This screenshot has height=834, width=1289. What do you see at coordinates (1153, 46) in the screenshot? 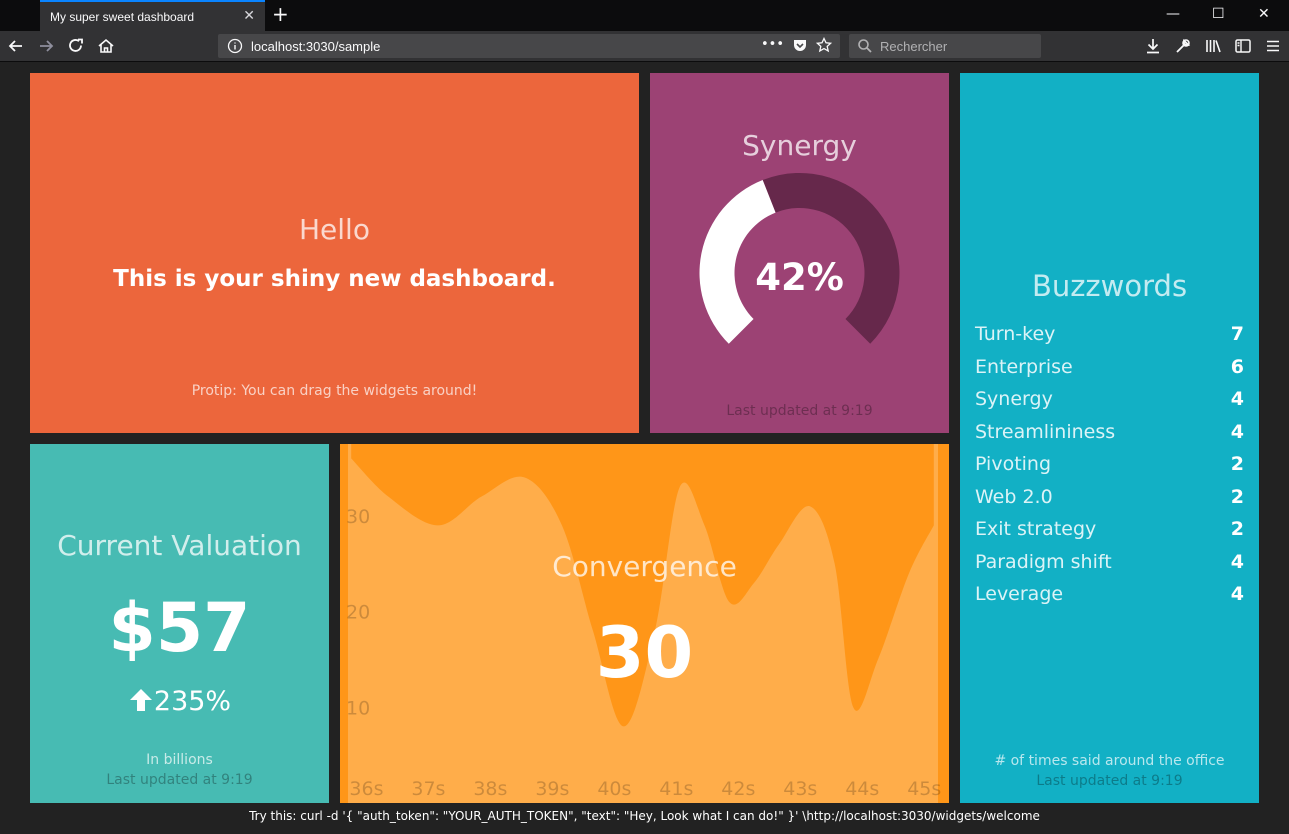
I see `downloads-icon` at bounding box center [1153, 46].